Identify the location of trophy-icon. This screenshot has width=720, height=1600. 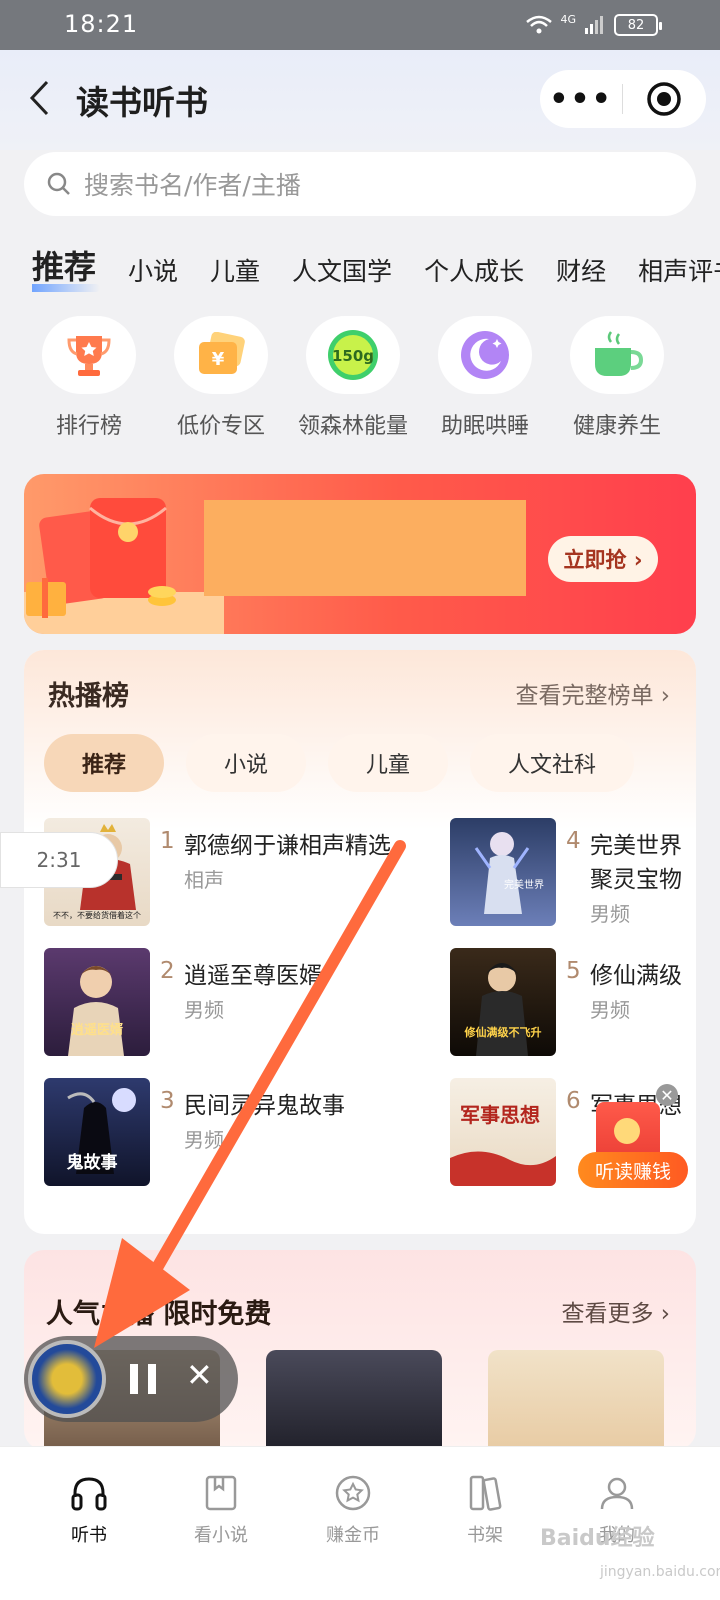
(89, 355).